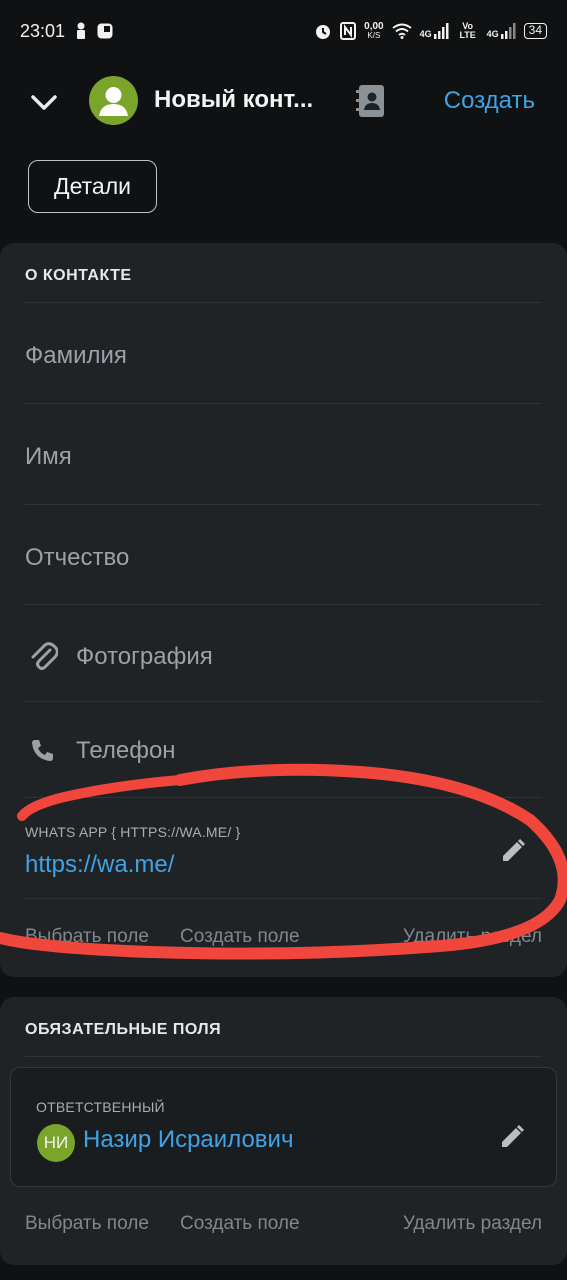  What do you see at coordinates (99, 865) in the screenshot?
I see `whatsapp-link: https://wa.me/` at bounding box center [99, 865].